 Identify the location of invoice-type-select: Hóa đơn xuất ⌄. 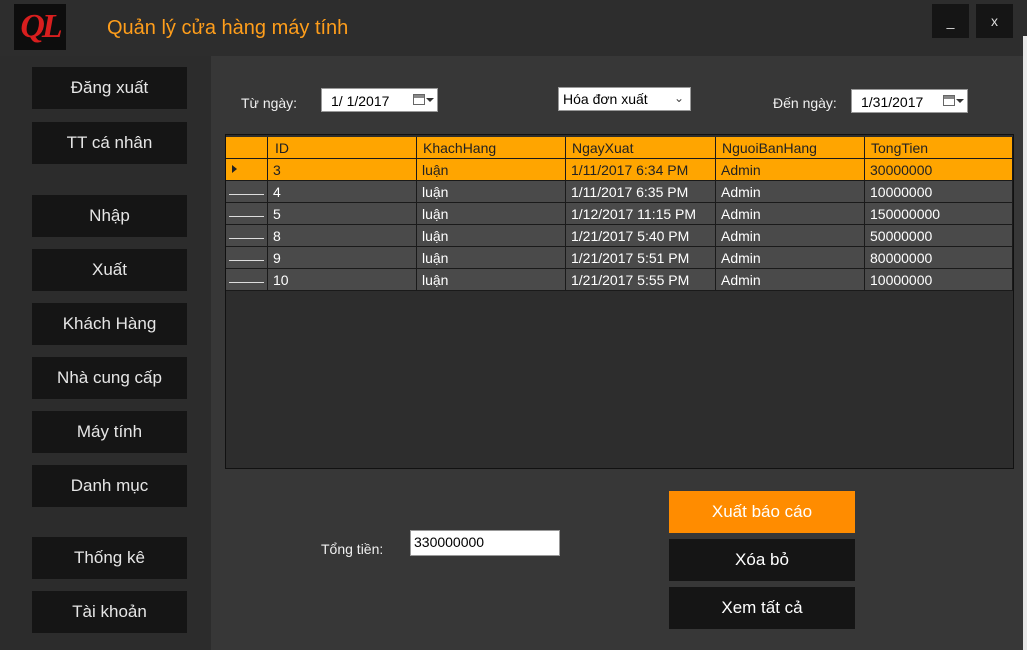
(624, 99).